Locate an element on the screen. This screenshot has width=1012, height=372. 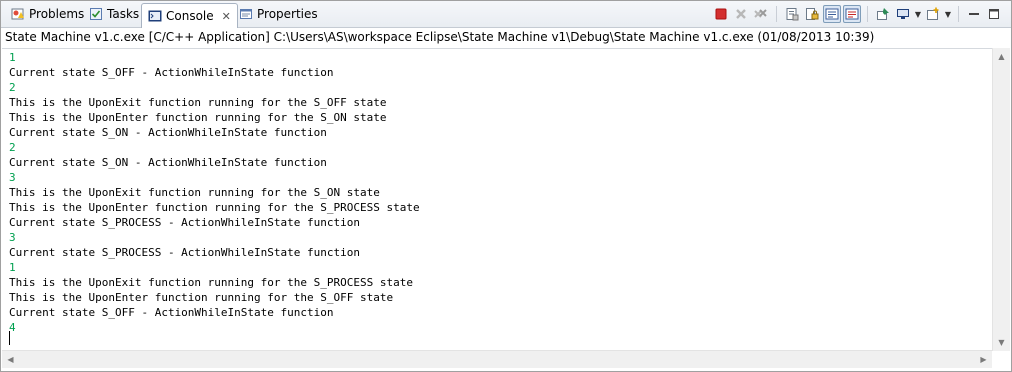
scroll-right-icon: ▶ is located at coordinates (983, 359).